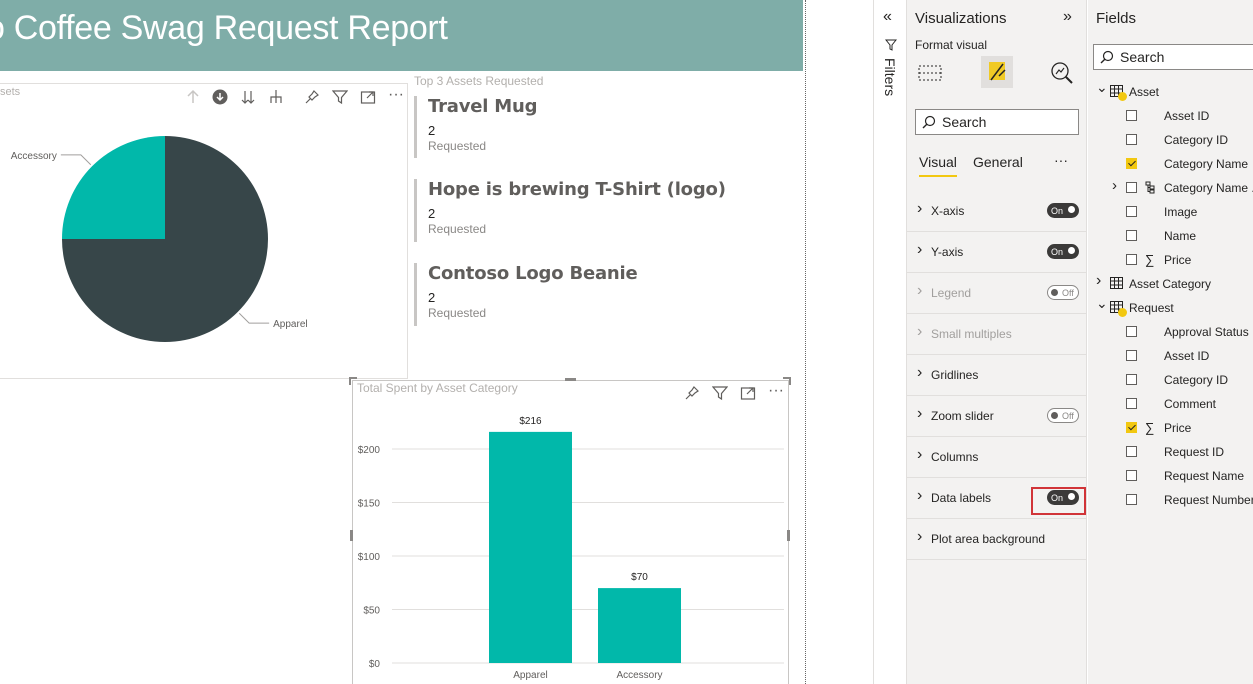  What do you see at coordinates (890, 342) in the screenshot?
I see `filters-pane-collapsed: « Filters` at bounding box center [890, 342].